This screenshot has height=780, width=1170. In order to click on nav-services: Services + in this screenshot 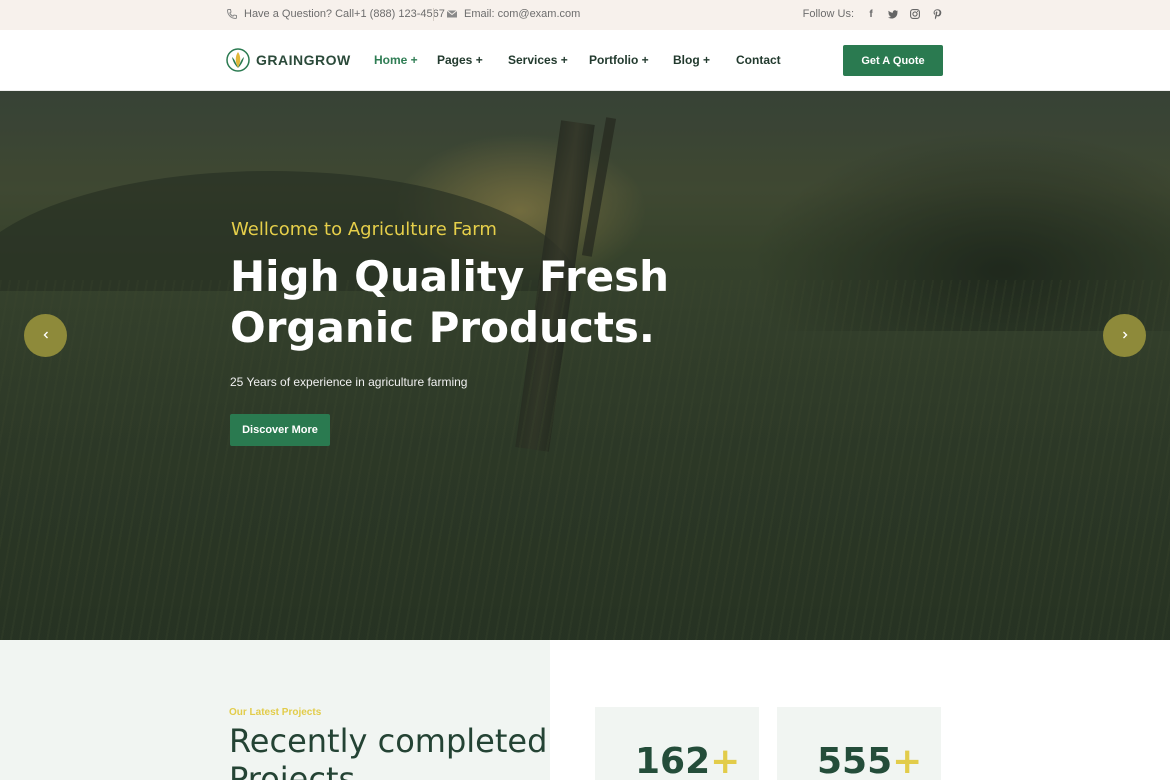, I will do `click(538, 60)`.